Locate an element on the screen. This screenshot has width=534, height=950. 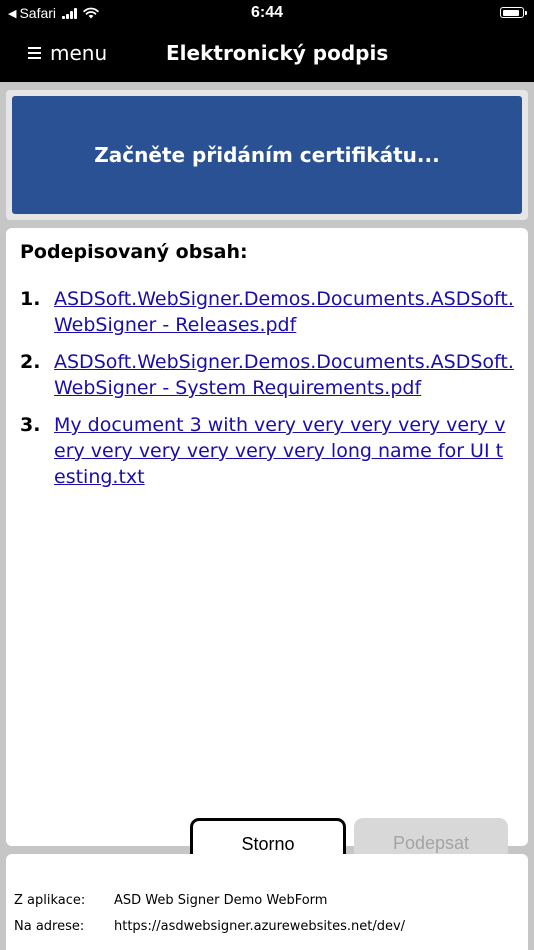
page-title: Elektronický podpis is located at coordinates (277, 53).